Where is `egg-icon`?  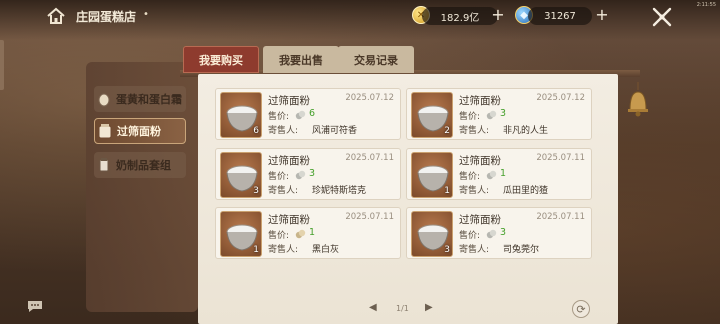 egg-icon is located at coordinates (104, 99).